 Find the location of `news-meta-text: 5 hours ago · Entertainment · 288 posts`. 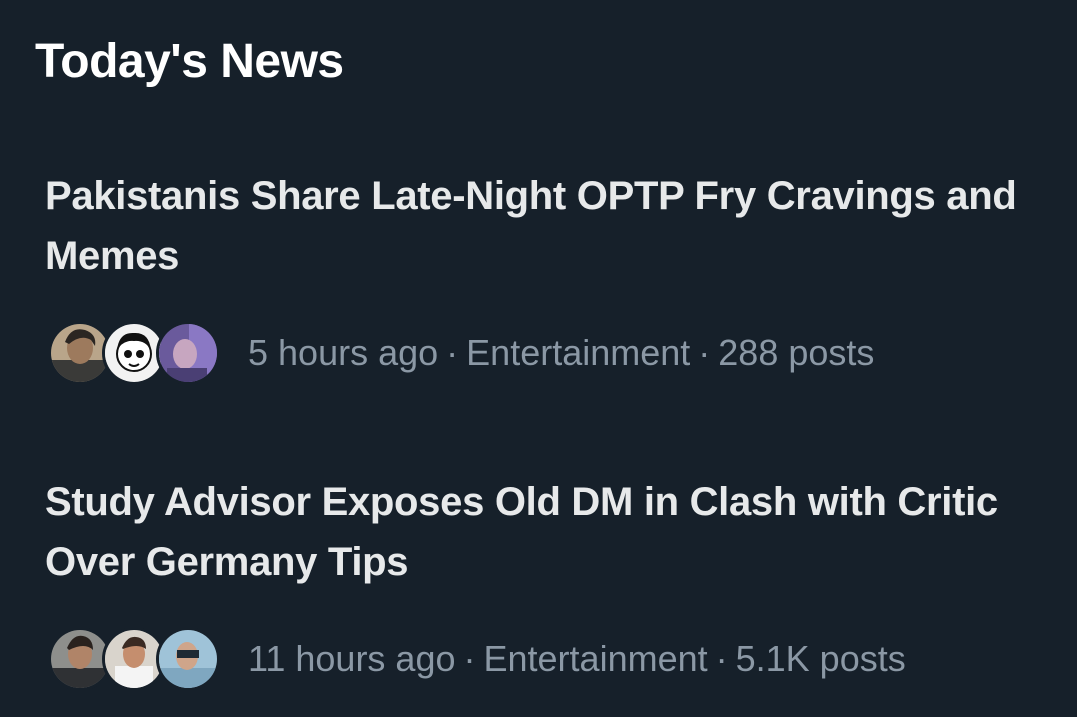

news-meta-text: 5 hours ago · Entertainment · 288 posts is located at coordinates (561, 353).